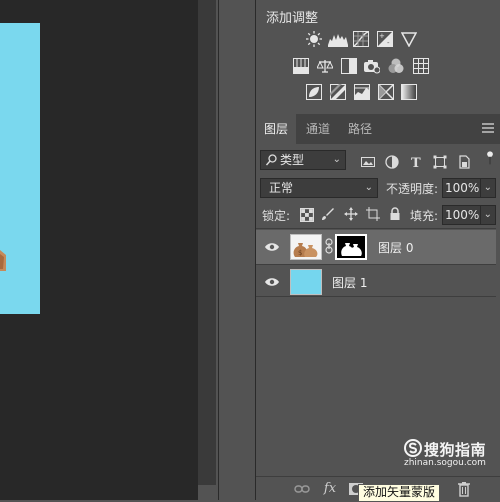 The width and height of the screenshot is (500, 502). Describe the element at coordinates (305, 250) in the screenshot. I see `money-bags-thumbnail-image: $` at that location.